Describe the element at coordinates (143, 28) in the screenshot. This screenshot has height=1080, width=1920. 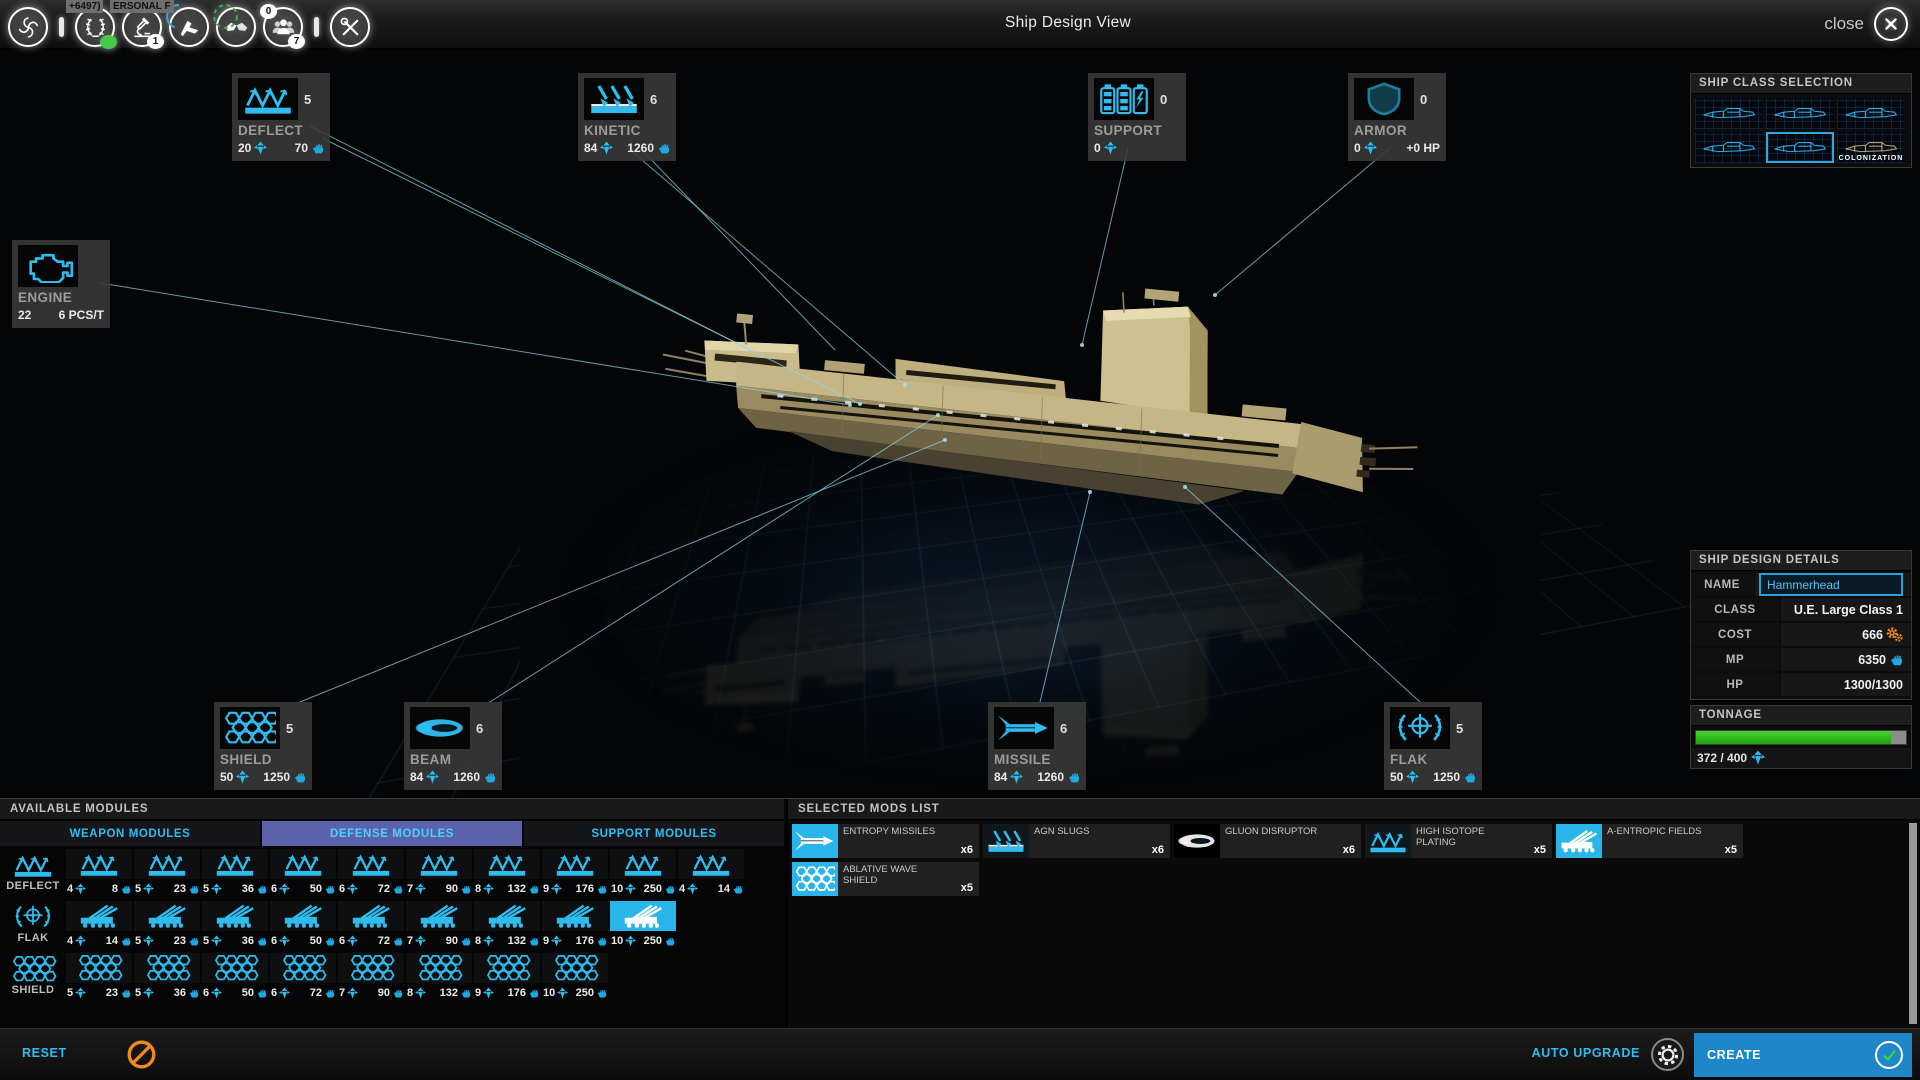
I see `research-microscope-icon: 1` at that location.